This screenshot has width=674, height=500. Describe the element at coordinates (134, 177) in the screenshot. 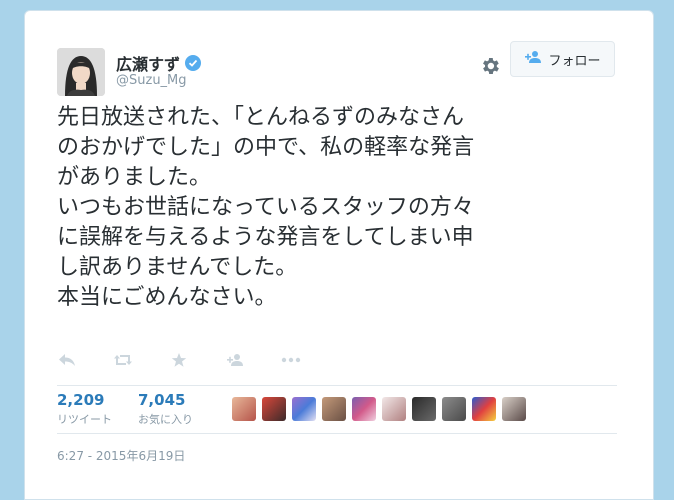

I see `tweet-line: がありました。` at that location.